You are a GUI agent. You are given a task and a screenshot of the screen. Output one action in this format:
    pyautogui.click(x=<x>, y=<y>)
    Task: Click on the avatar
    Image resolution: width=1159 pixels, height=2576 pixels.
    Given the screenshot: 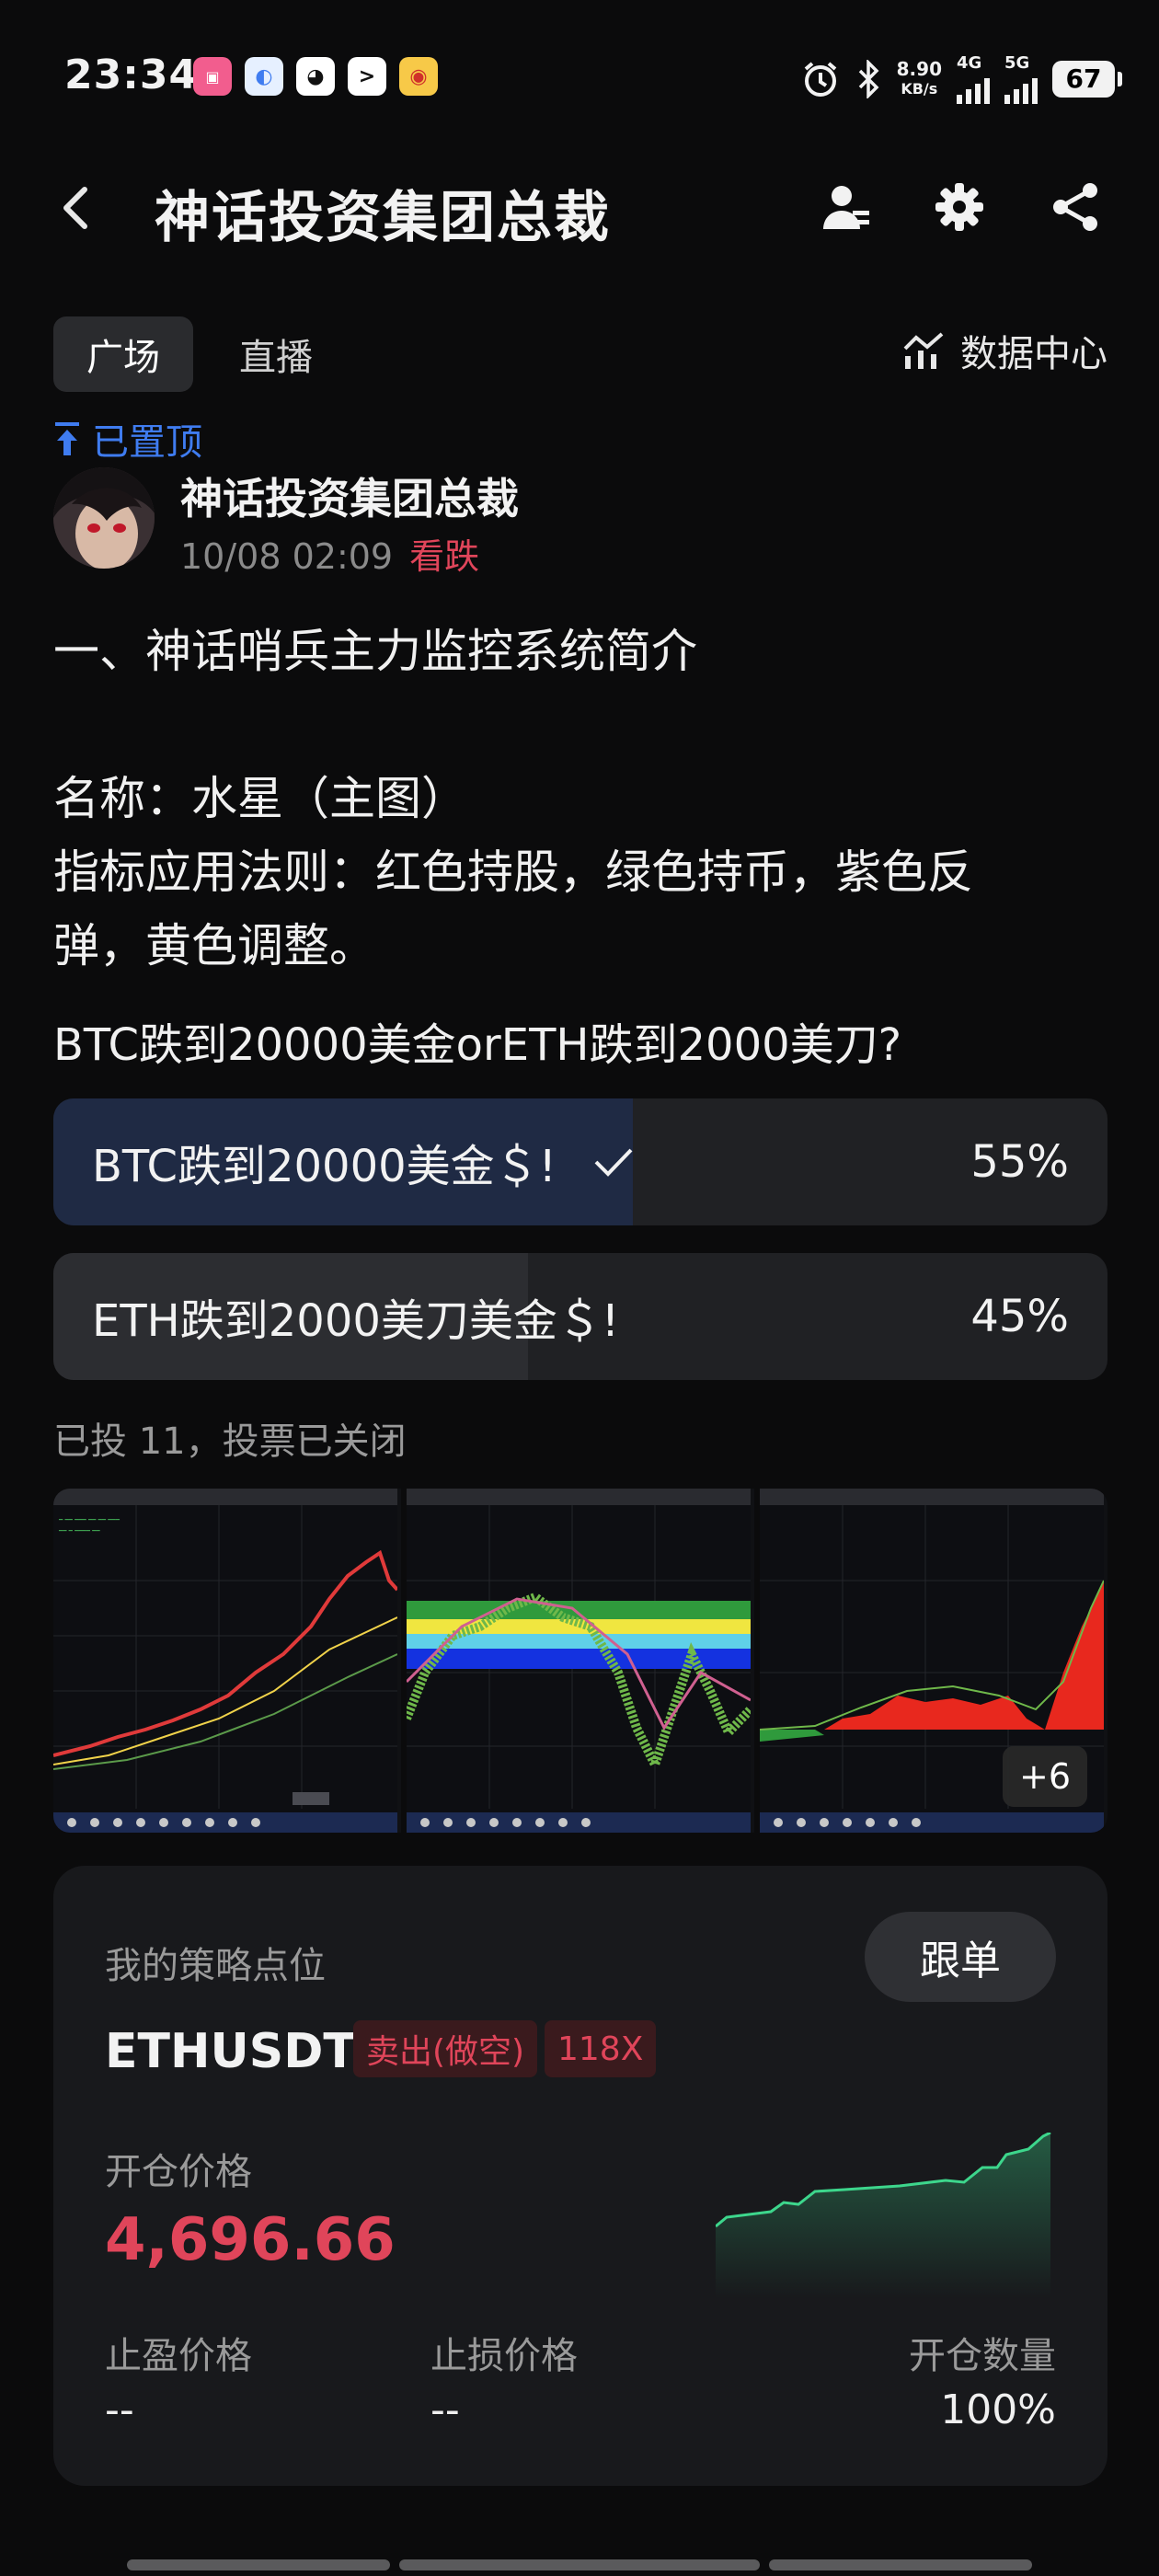 What is the action you would take?
    pyautogui.click(x=104, y=518)
    